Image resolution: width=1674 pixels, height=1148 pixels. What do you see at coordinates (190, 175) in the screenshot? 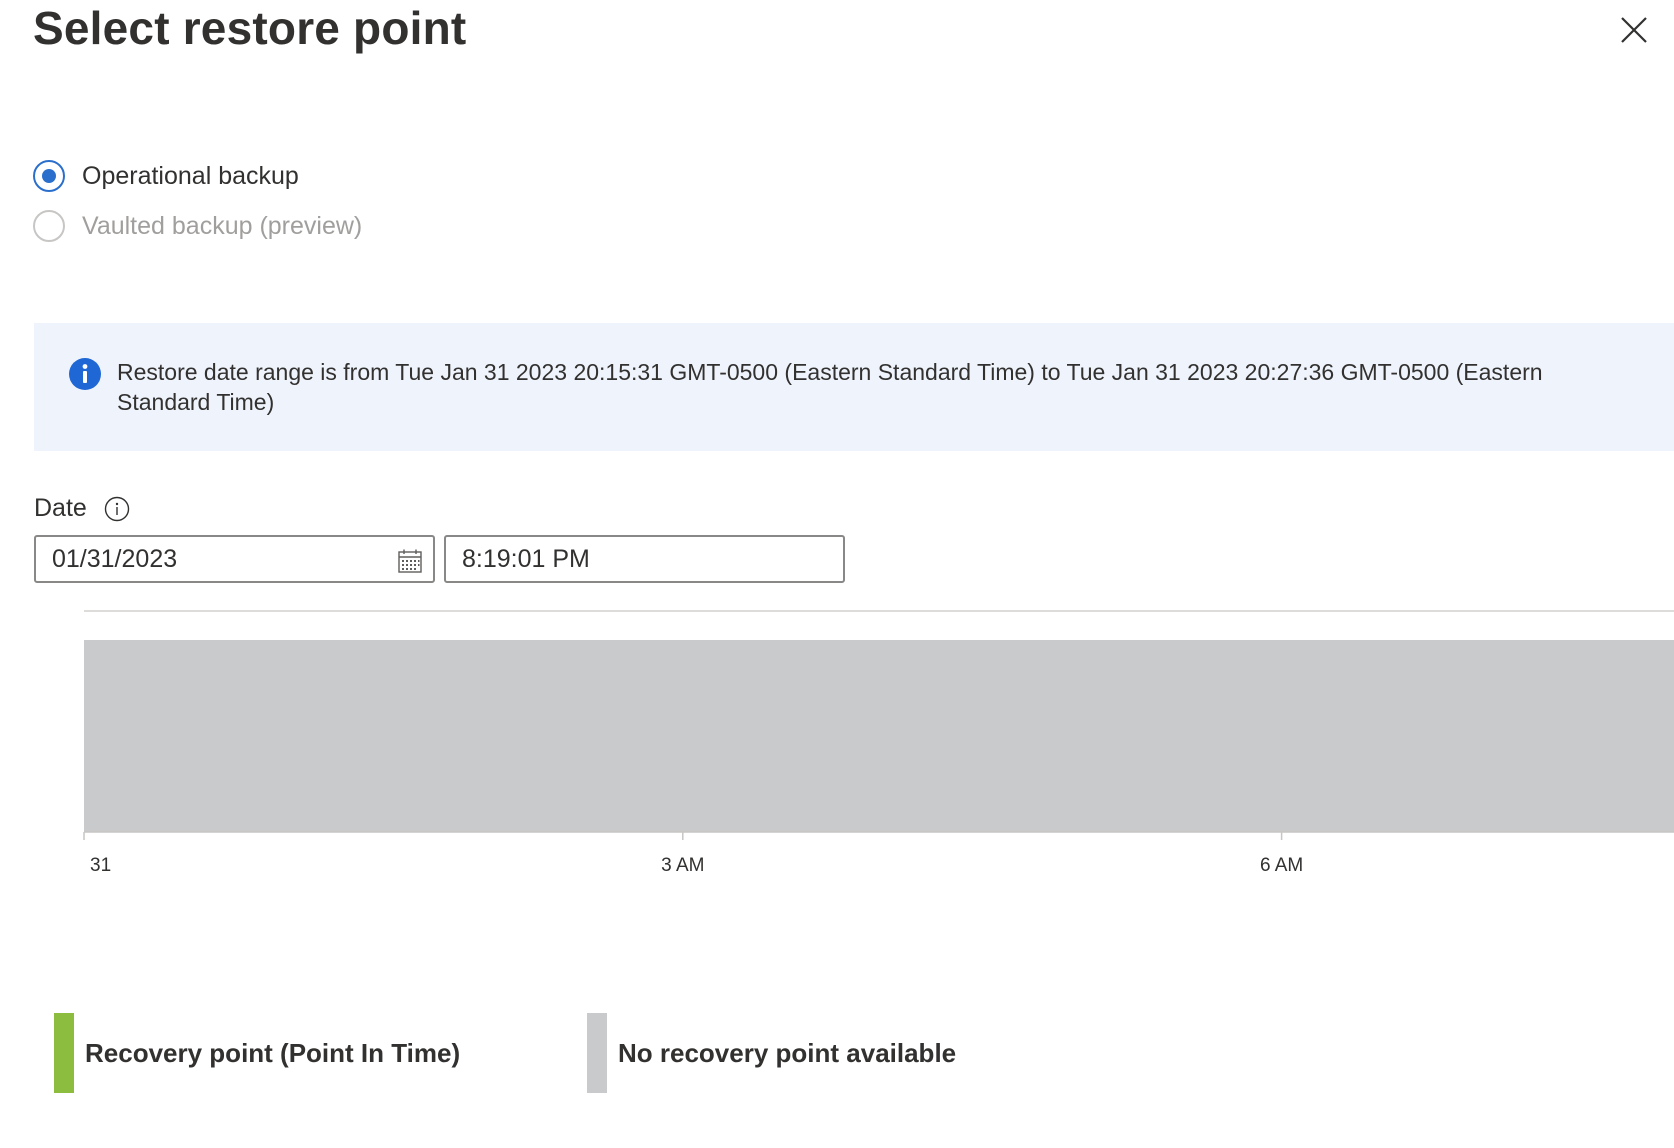
I see `radio-label-operational: Operational backup` at bounding box center [190, 175].